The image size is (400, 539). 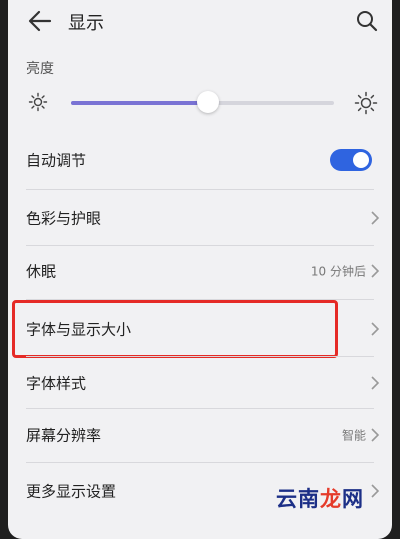 I want to click on sun-small-icon, so click(x=38, y=102).